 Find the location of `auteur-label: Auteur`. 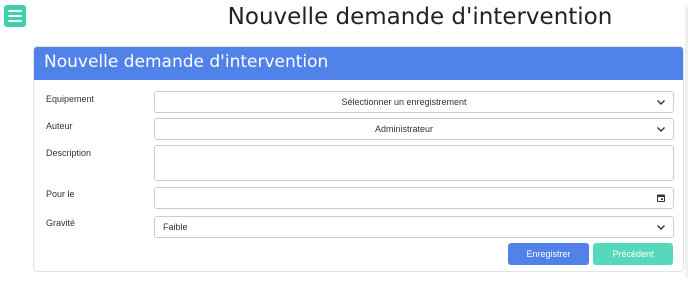

auteur-label: Auteur is located at coordinates (59, 126).